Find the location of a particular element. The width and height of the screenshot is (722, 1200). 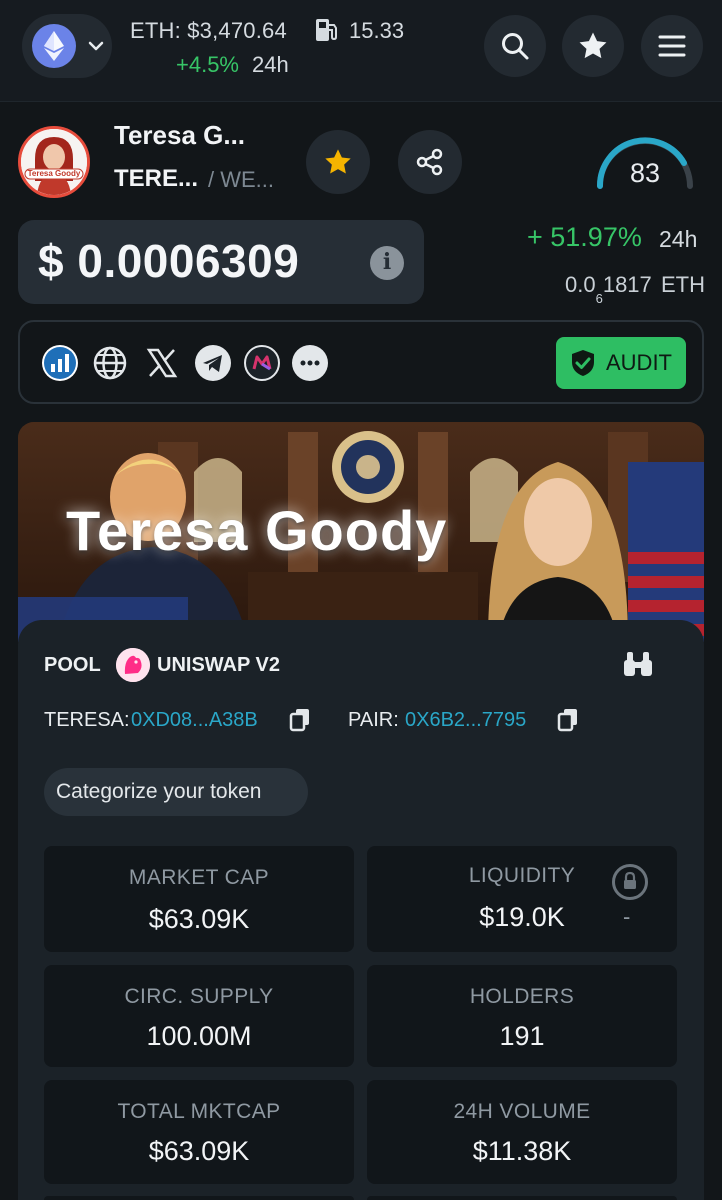

token-avatar: Teresa Goody is located at coordinates (54, 162).